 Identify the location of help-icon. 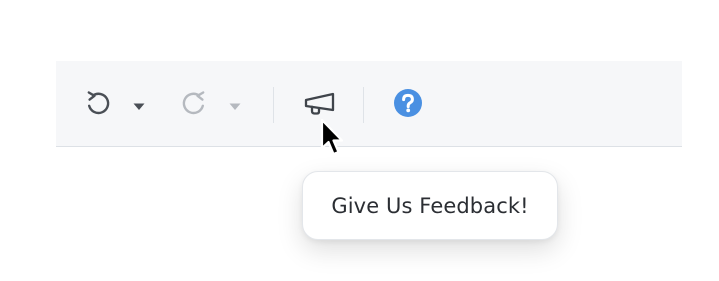
(408, 105).